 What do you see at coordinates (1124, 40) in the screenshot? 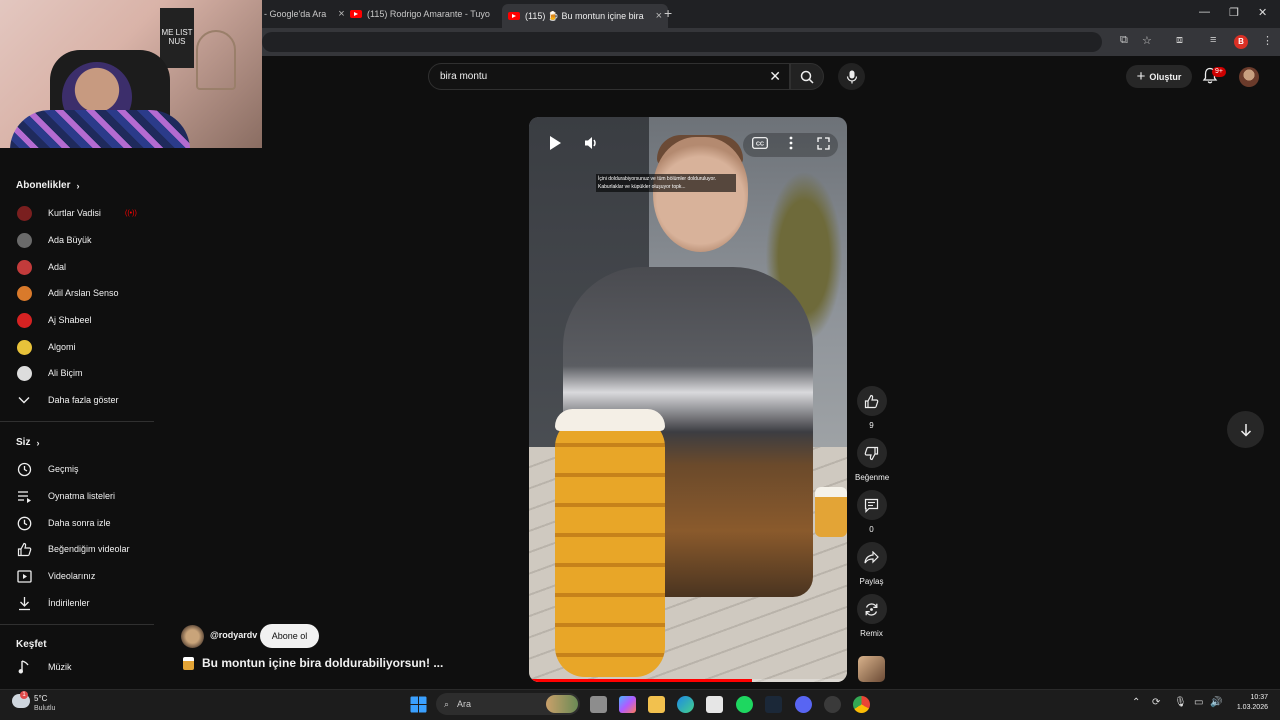
I see `cast-icon: ⧉` at bounding box center [1124, 40].